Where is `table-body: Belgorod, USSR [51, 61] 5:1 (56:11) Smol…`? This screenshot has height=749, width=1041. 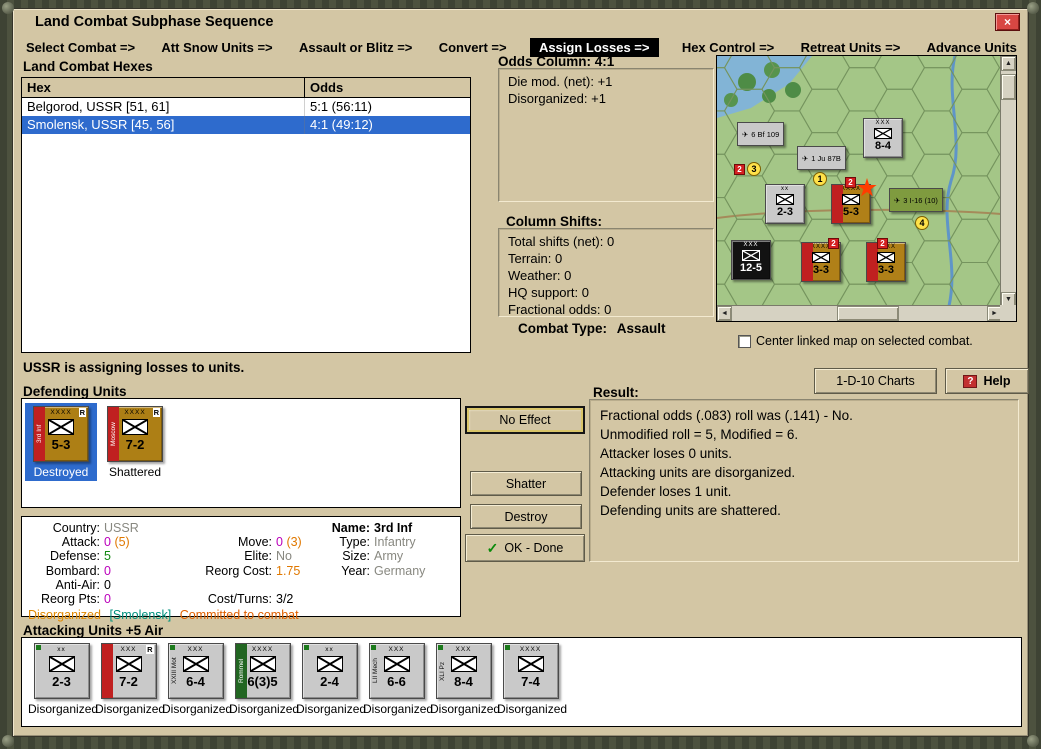
table-body: Belgorod, USSR [51, 61] 5:1 (56:11) Smol… is located at coordinates (246, 116).